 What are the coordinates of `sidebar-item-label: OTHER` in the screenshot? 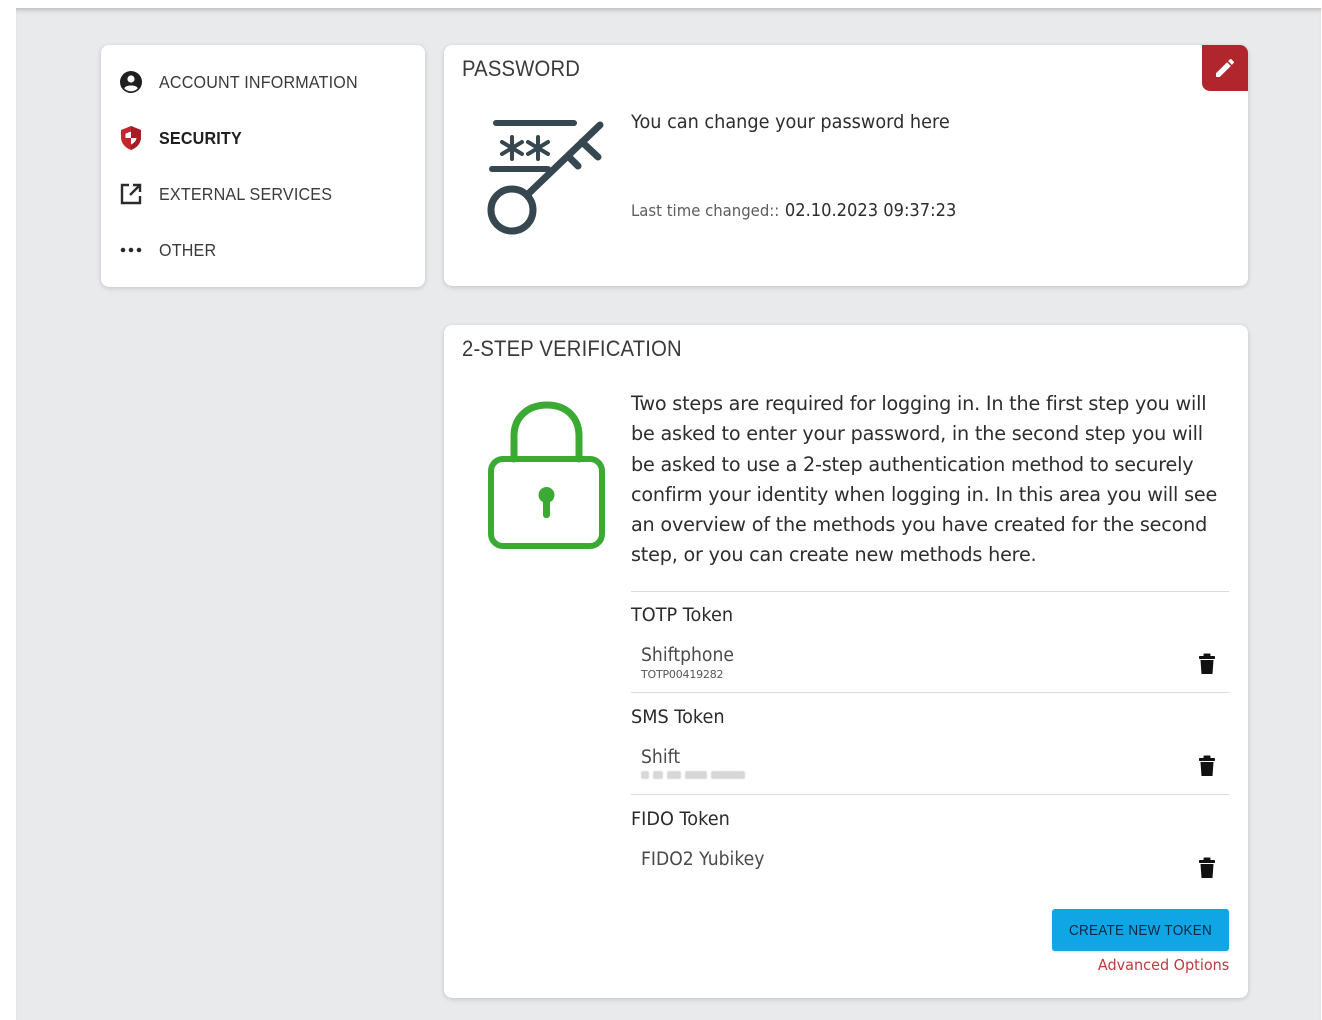 It's located at (188, 249).